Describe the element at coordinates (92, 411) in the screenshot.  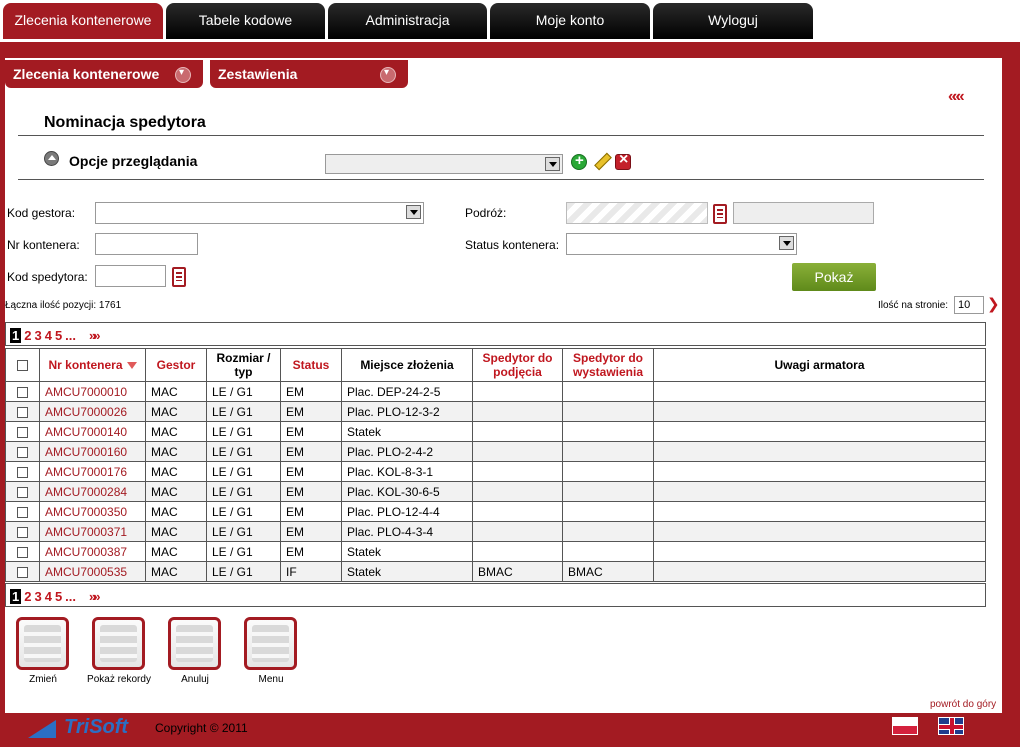
I see `cell-nr-kontenera: AMCU7000026` at that location.